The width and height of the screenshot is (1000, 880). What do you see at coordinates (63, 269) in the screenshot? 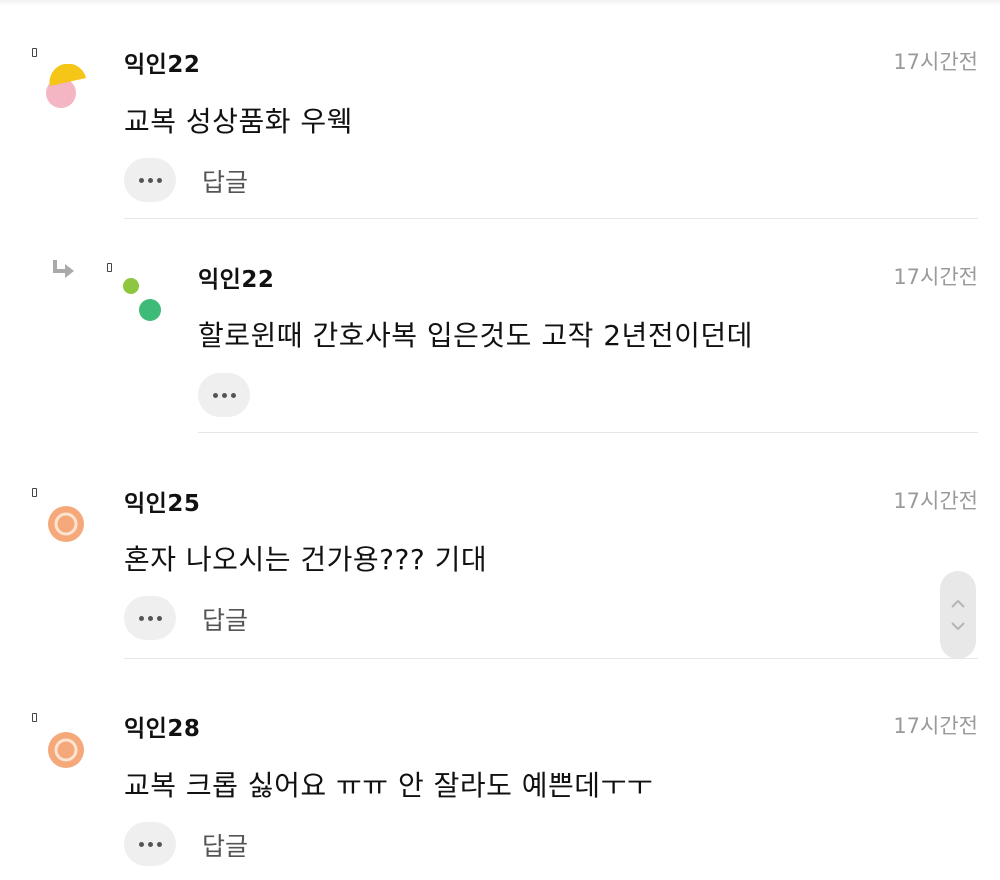
I see `reply-arrow-icon` at bounding box center [63, 269].